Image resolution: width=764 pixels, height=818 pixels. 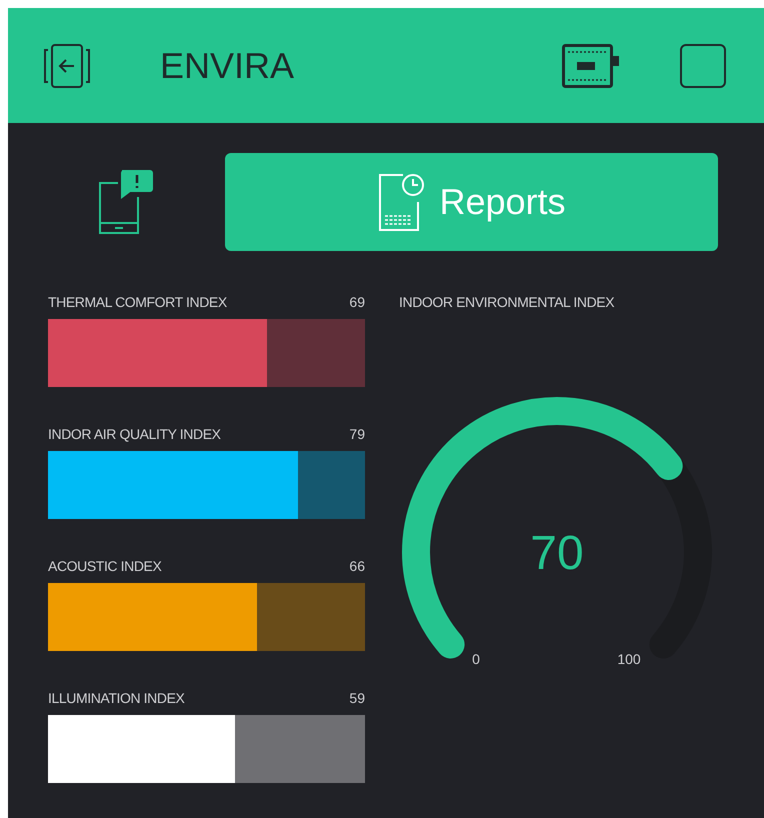 What do you see at coordinates (557, 553) in the screenshot?
I see `gauge-value: 70` at bounding box center [557, 553].